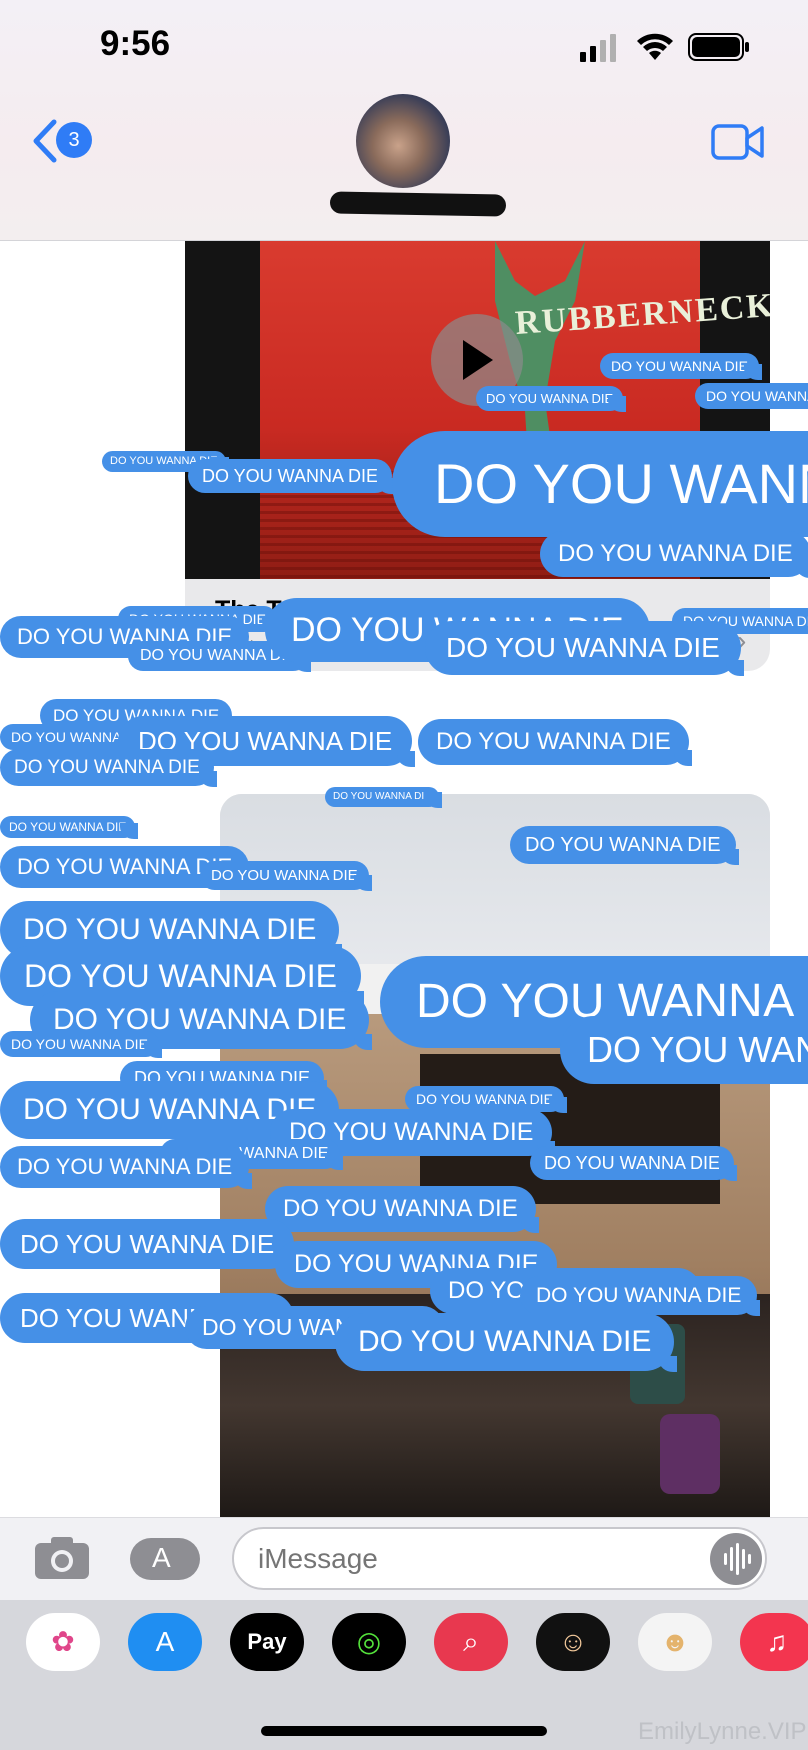 The height and width of the screenshot is (1750, 808). I want to click on contact-avatar, so click(403, 141).